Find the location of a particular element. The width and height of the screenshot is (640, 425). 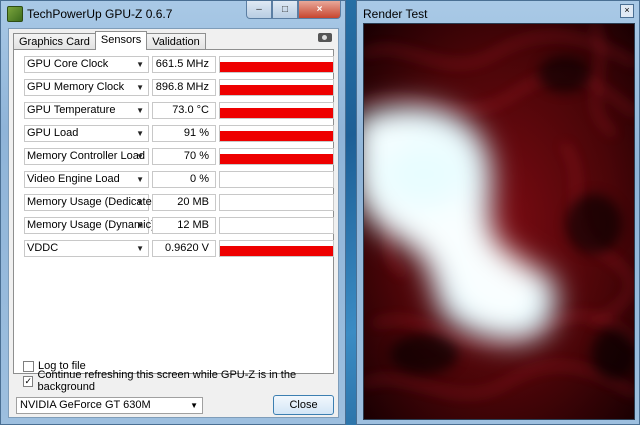

camera-icon is located at coordinates (325, 37).